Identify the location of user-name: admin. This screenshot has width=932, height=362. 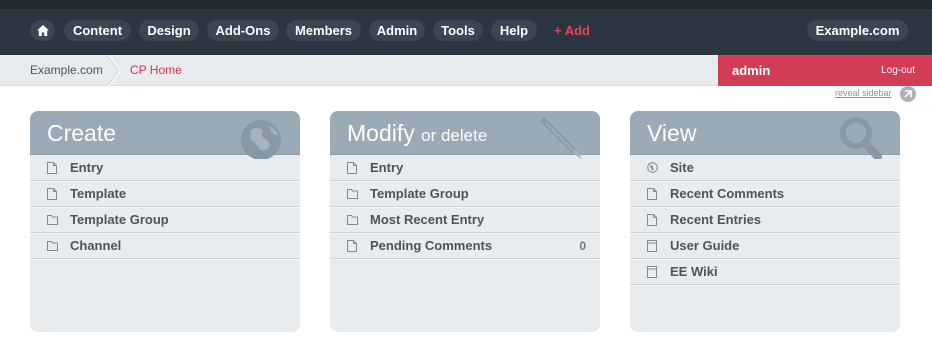
(751, 70).